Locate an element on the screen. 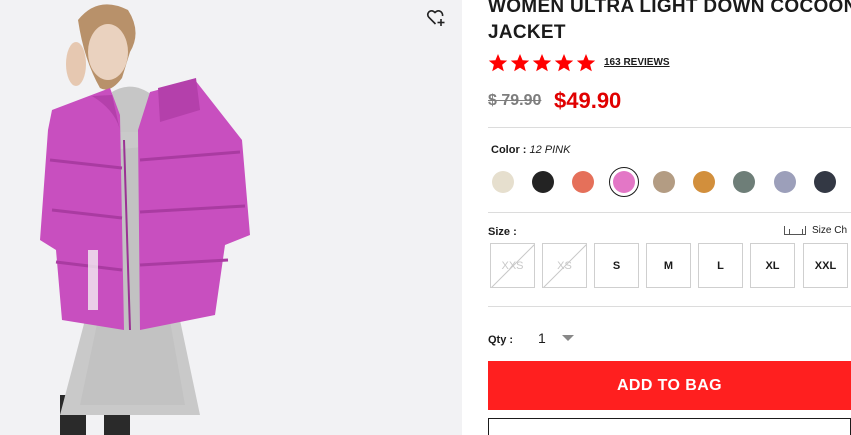 The height and width of the screenshot is (435, 851). color-swatch-mustard is located at coordinates (704, 182).